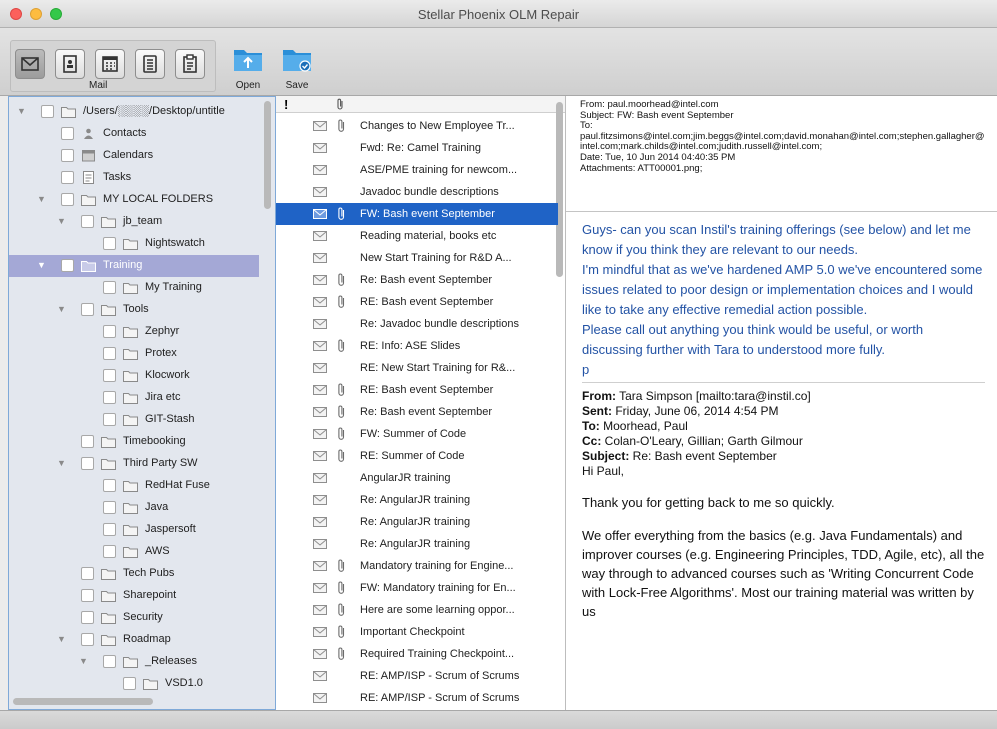 The width and height of the screenshot is (997, 729). Describe the element at coordinates (134, 640) in the screenshot. I see `tree-item: ▼ Roadmap` at that location.